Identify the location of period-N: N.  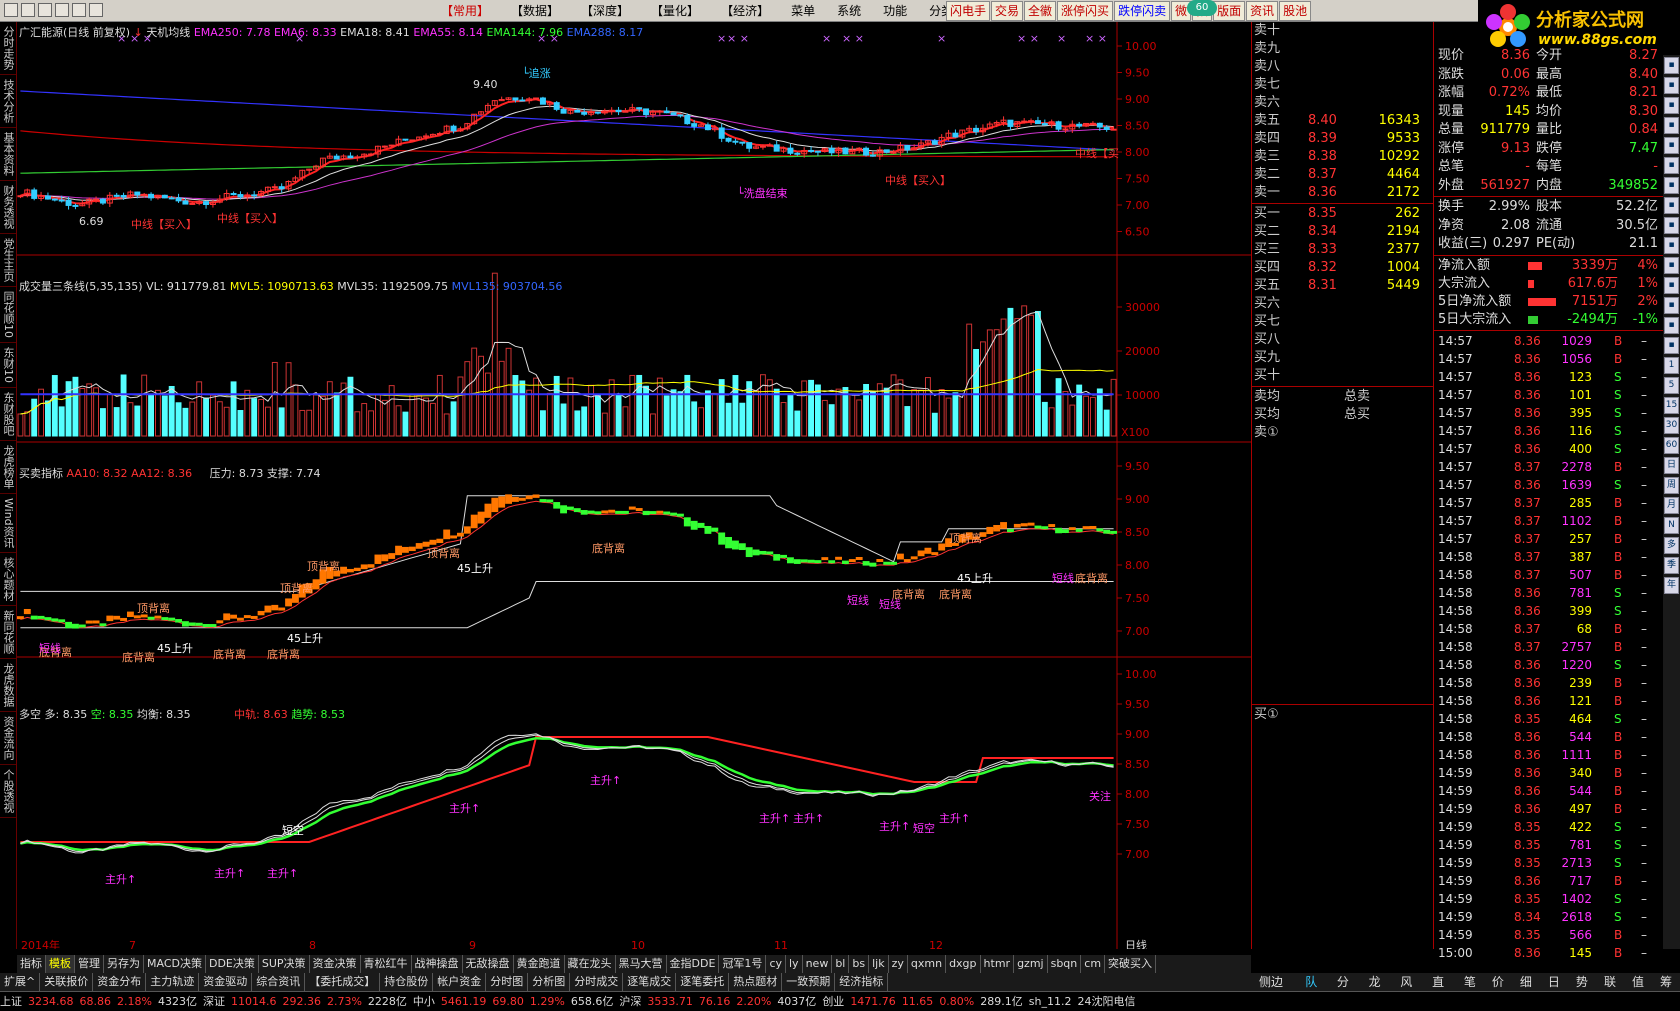
(1671, 525).